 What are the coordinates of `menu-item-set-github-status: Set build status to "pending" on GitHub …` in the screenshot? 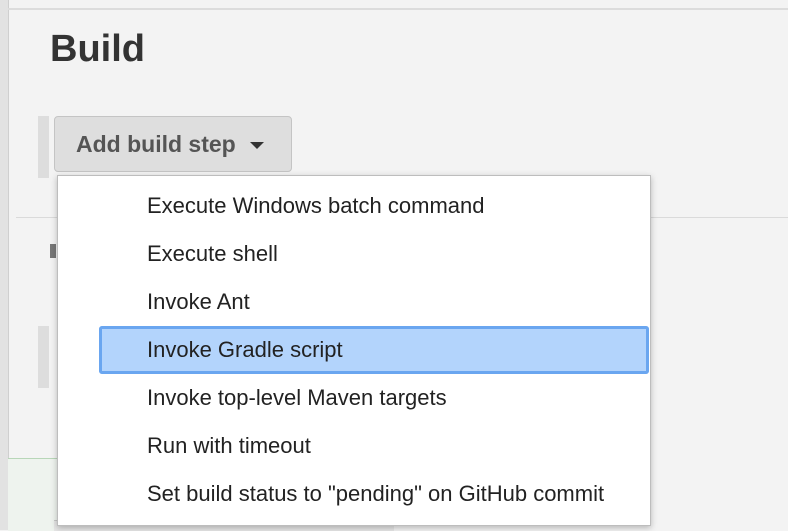 It's located at (374, 494).